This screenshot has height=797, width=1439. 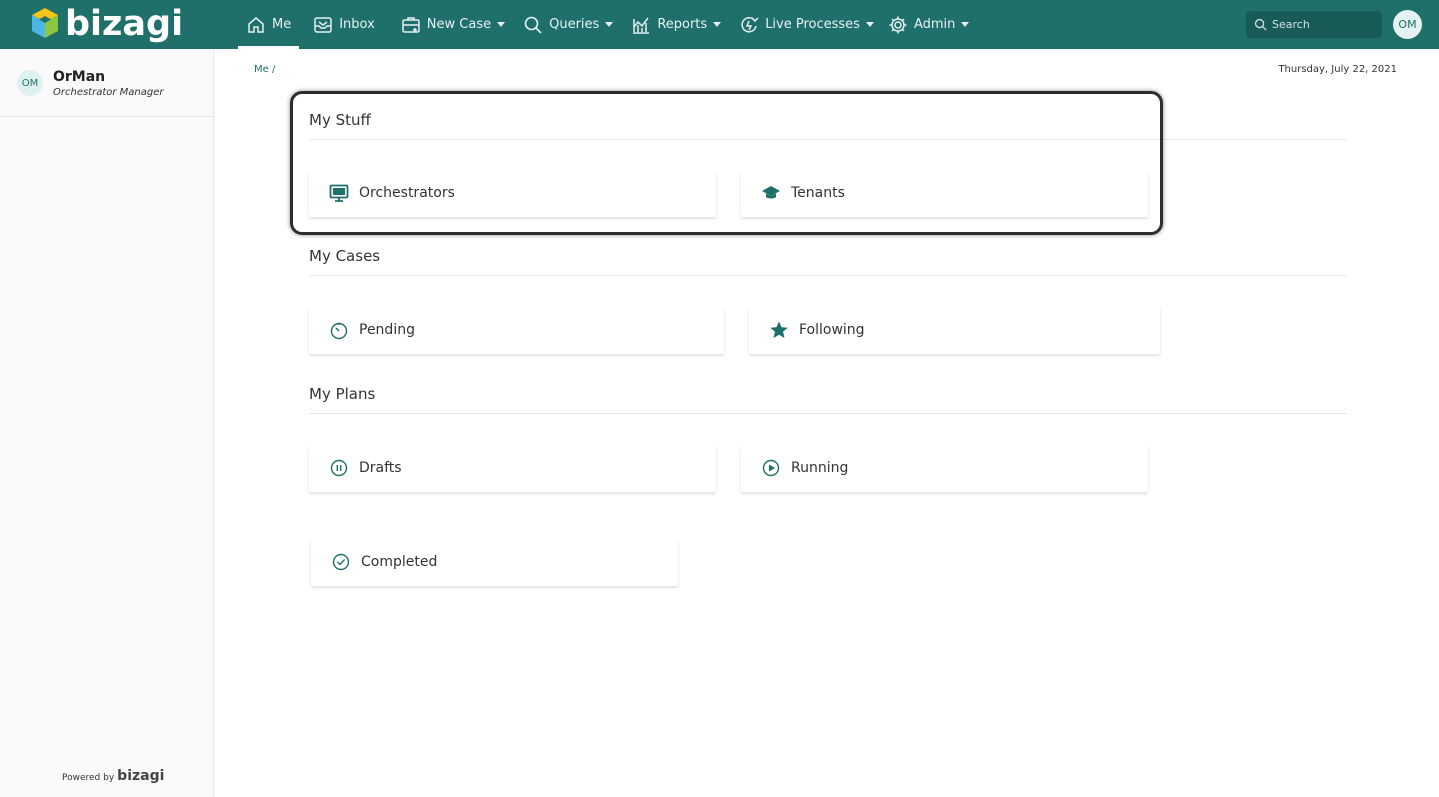 What do you see at coordinates (345, 256) in the screenshot?
I see `section-title-my-cases: My Cases` at bounding box center [345, 256].